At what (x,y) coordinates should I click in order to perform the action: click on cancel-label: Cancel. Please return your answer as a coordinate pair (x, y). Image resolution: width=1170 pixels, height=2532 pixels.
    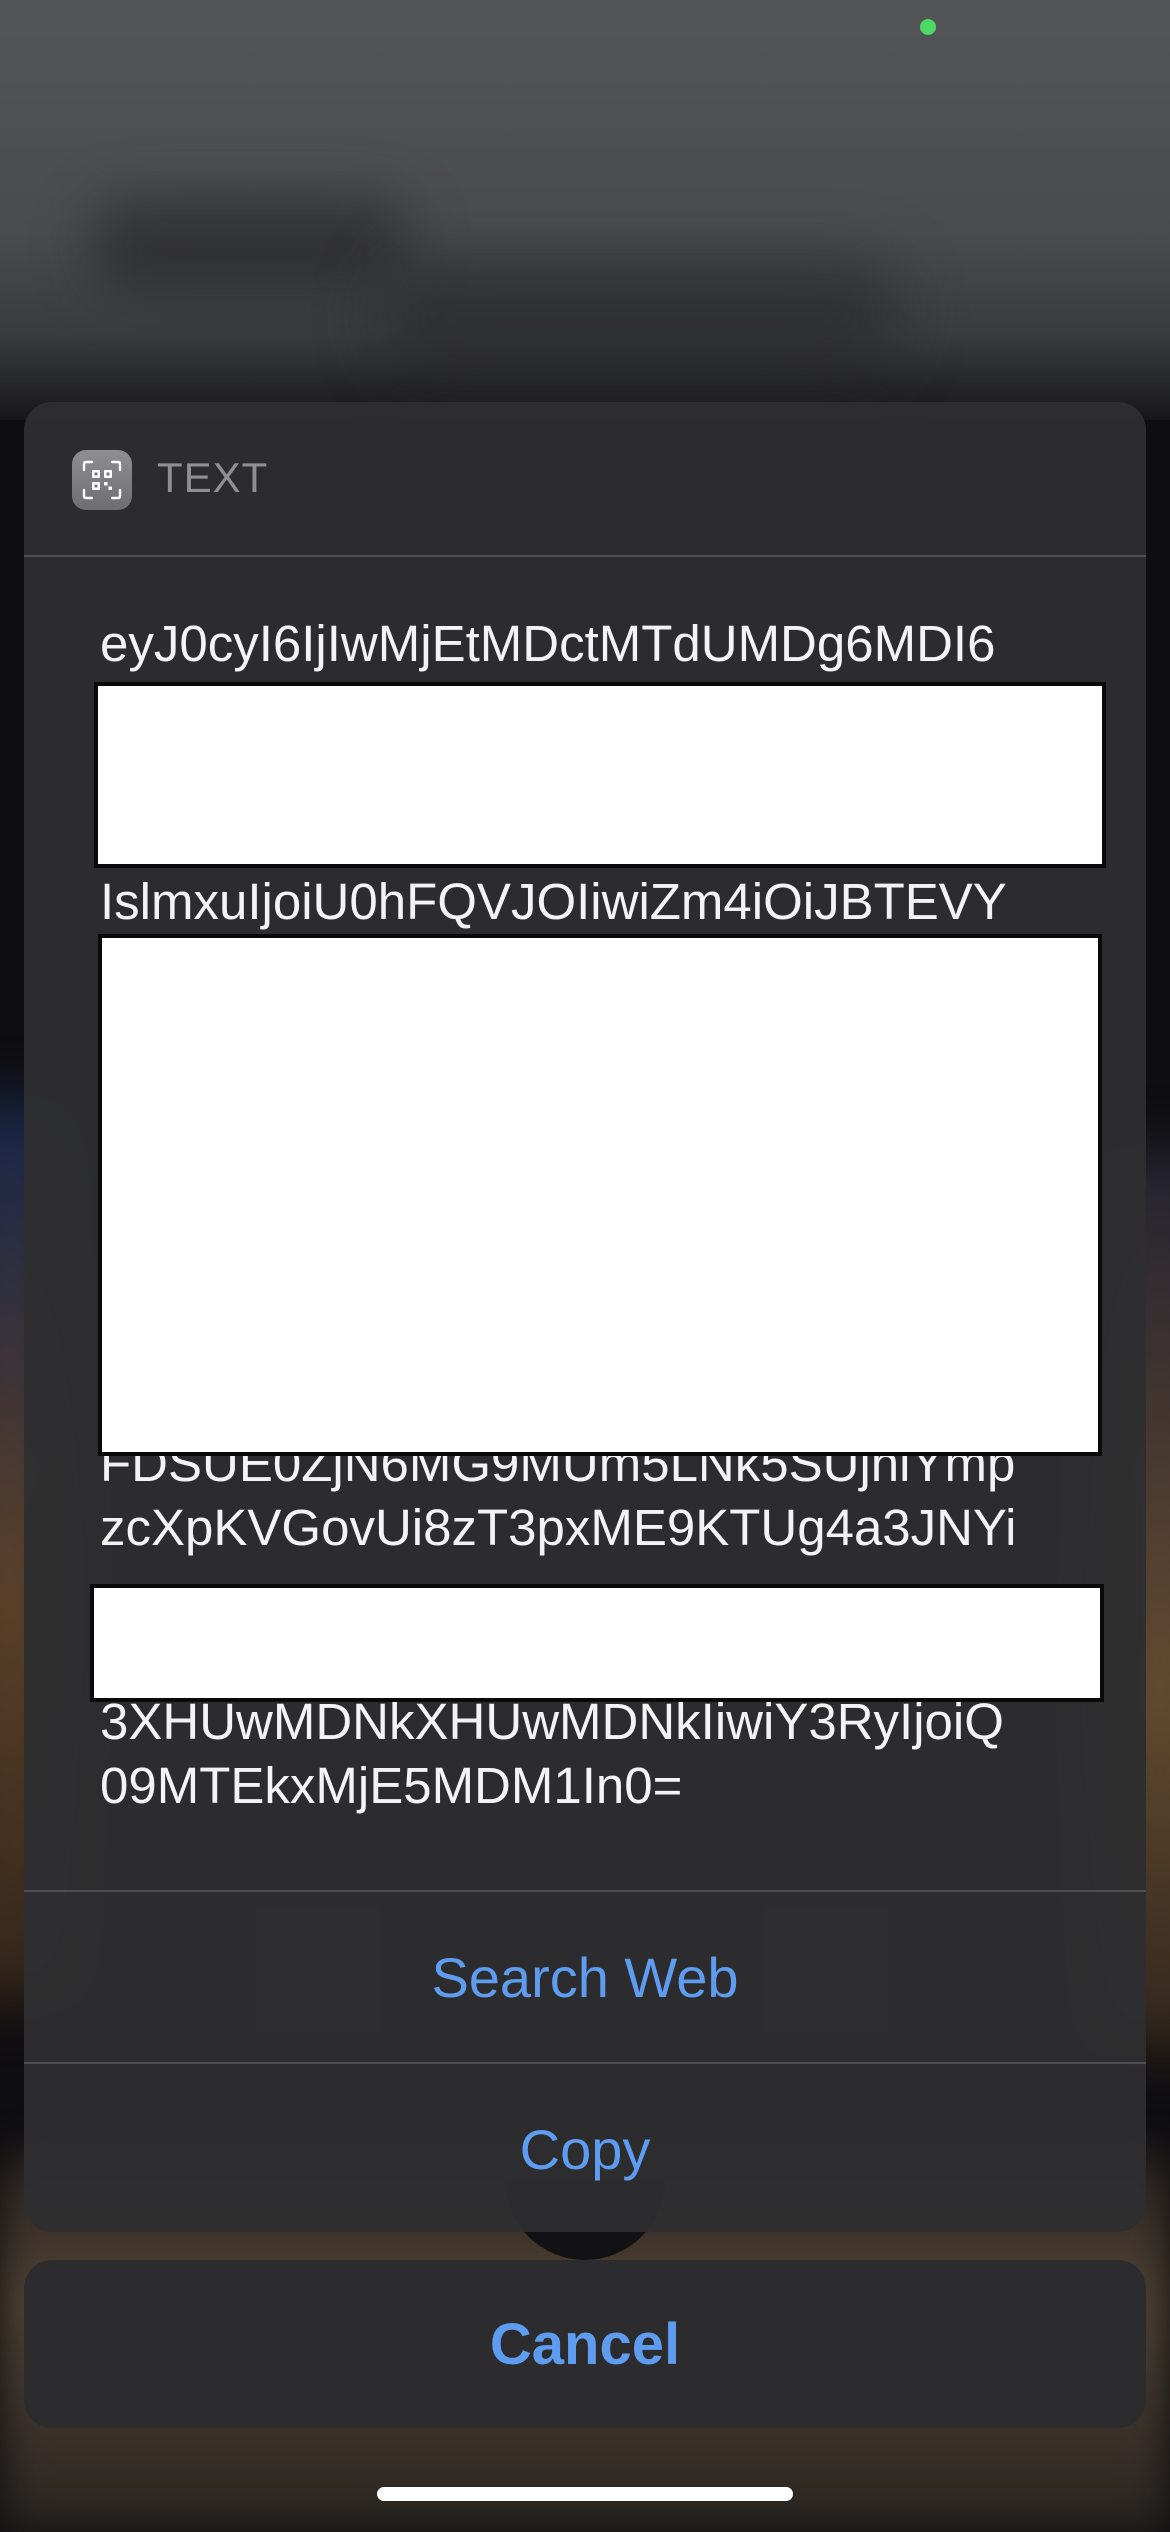
    Looking at the image, I should click on (585, 2344).